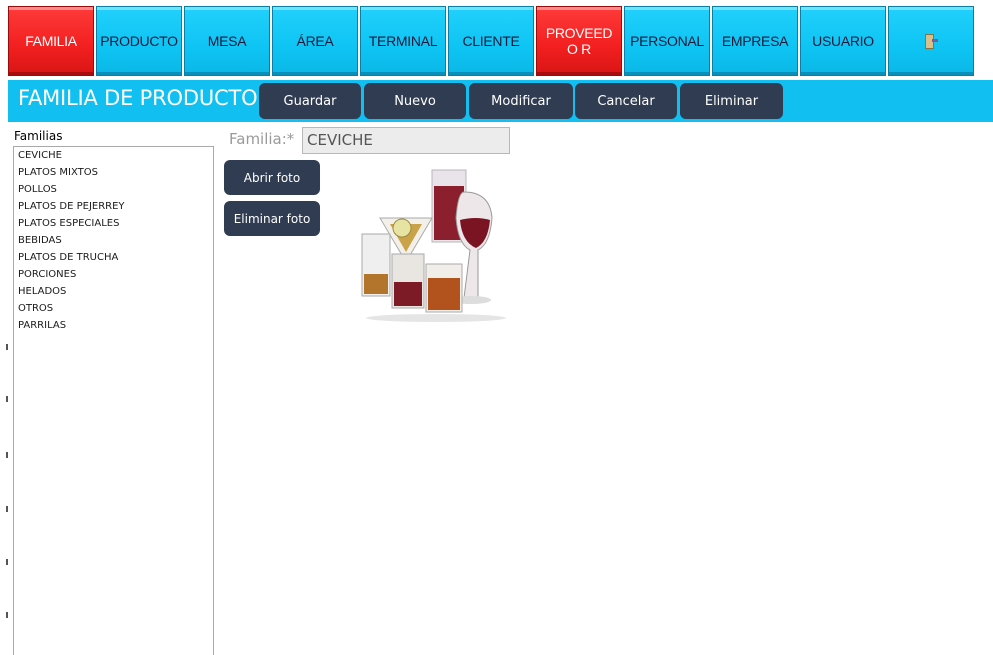  I want to click on nav-proveedor: PROVEEDO R, so click(579, 41).